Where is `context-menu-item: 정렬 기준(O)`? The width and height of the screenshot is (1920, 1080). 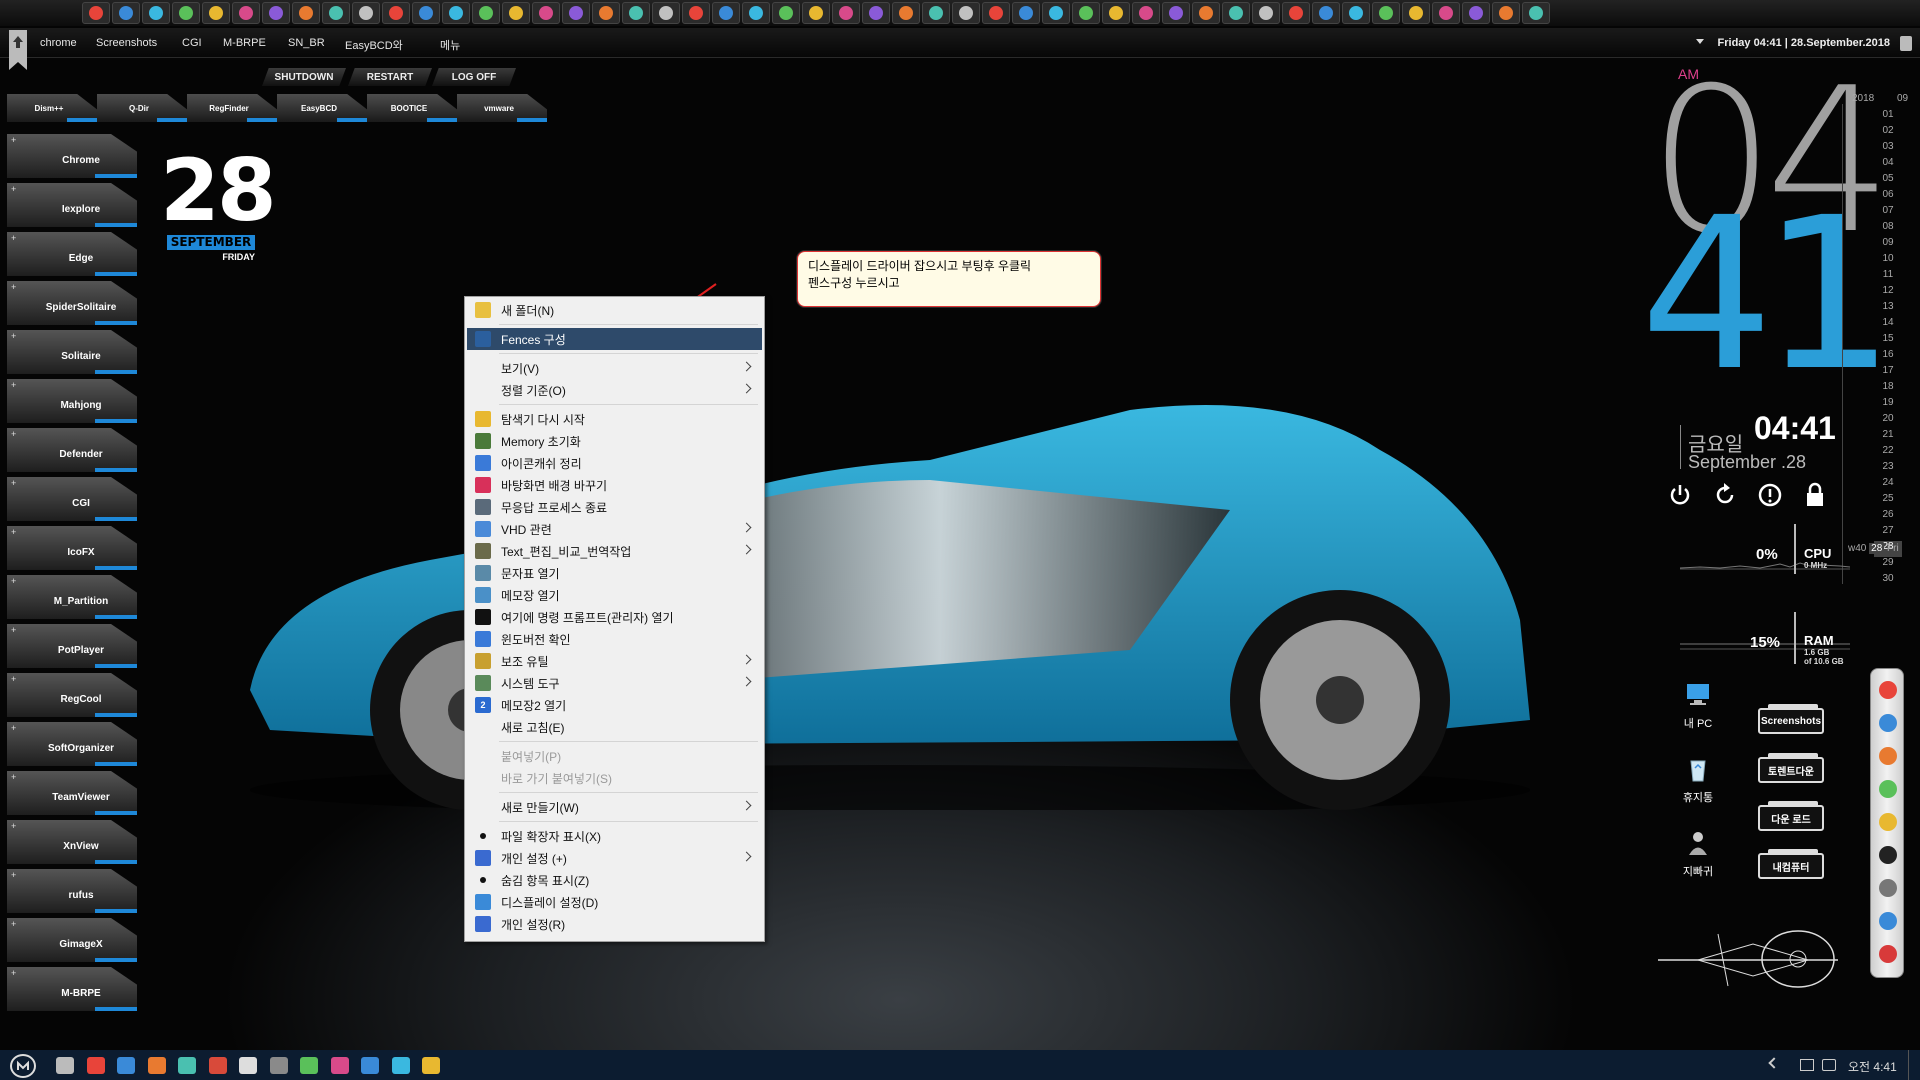 context-menu-item: 정렬 기준(O) is located at coordinates (614, 390).